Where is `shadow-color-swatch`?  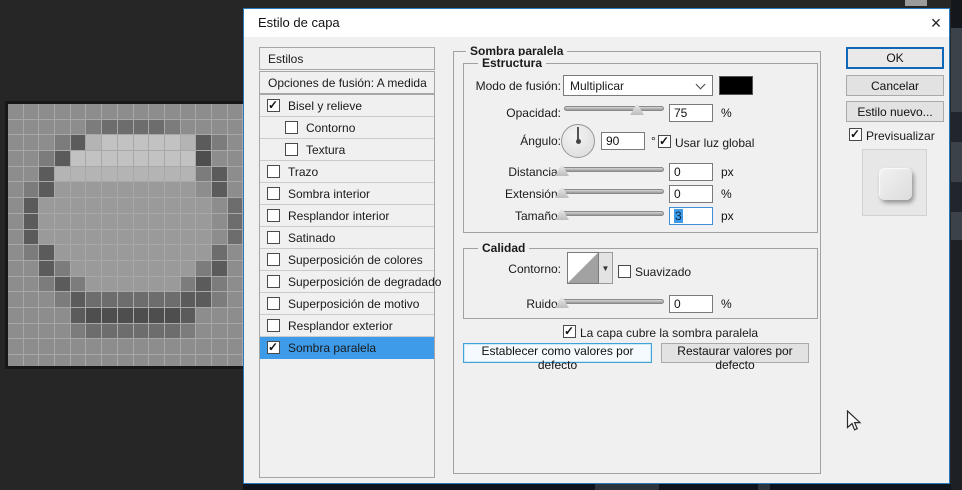 shadow-color-swatch is located at coordinates (736, 85).